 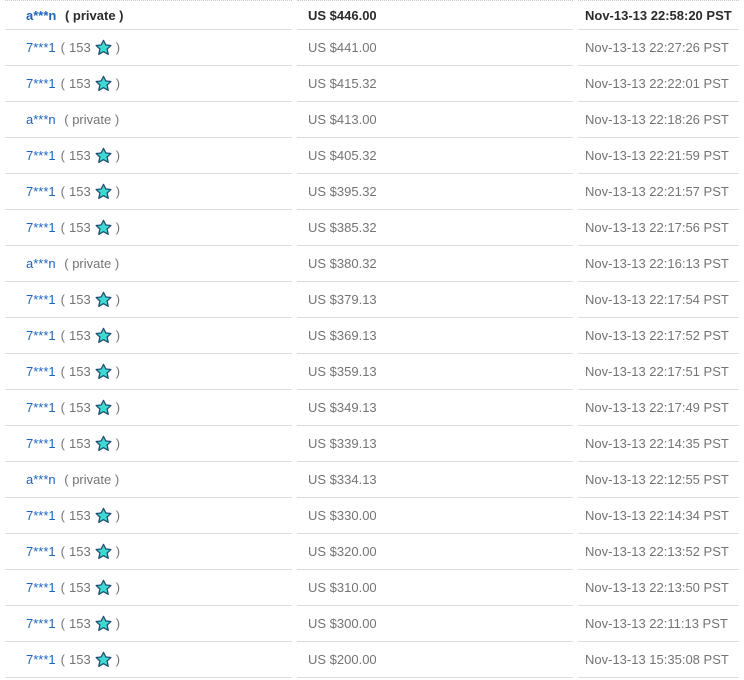 What do you see at coordinates (658, 264) in the screenshot?
I see `bid-time-cell: Nov-13-13 22:16:13 PST` at bounding box center [658, 264].